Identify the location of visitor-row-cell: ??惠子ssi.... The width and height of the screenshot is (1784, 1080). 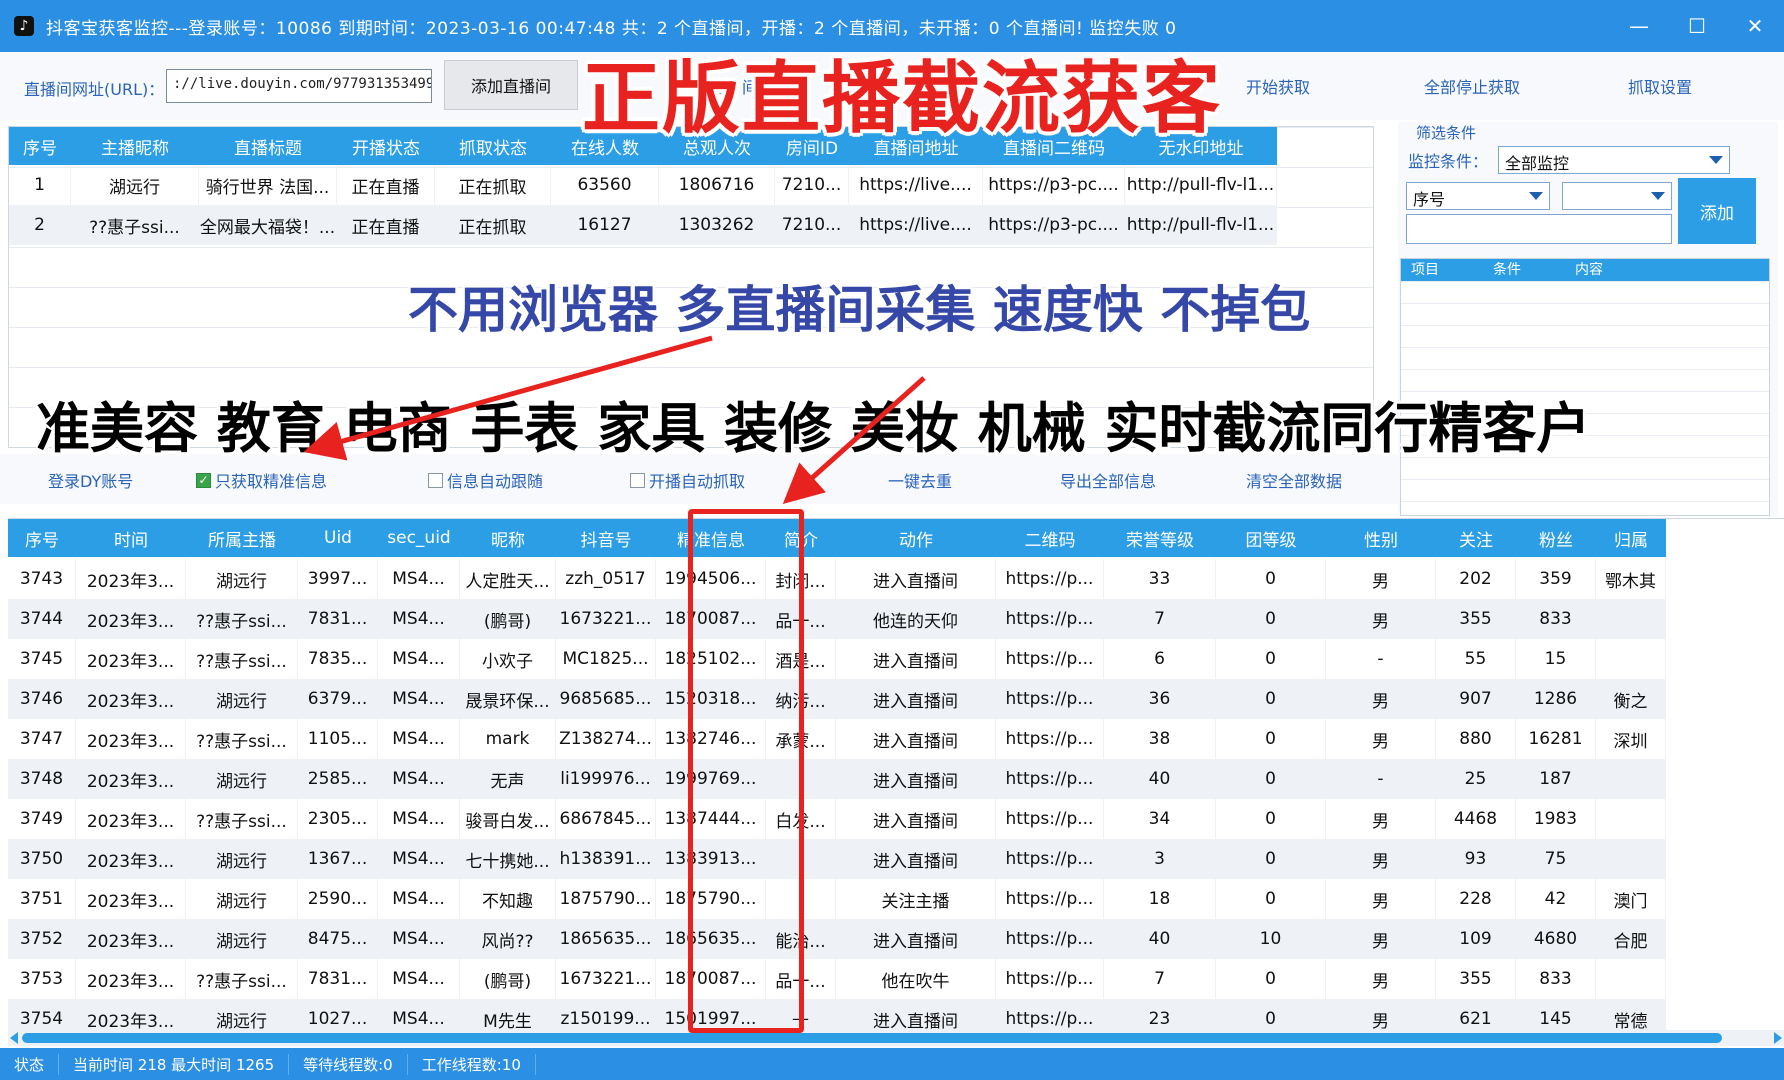
(242, 659).